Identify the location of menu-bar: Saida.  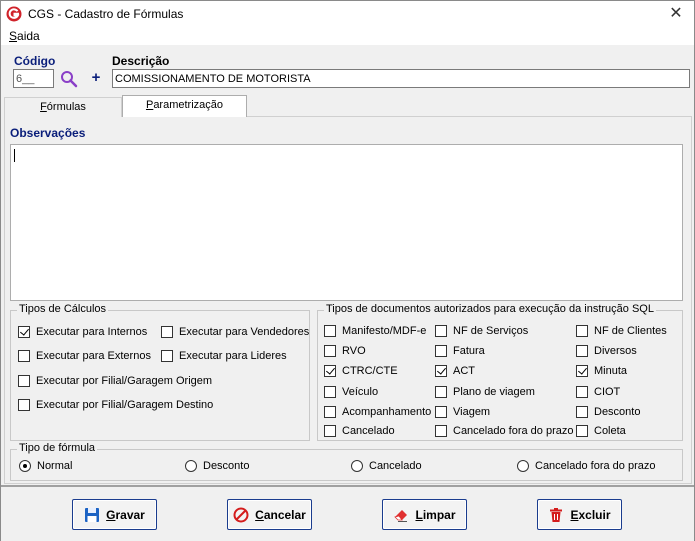
(347, 36).